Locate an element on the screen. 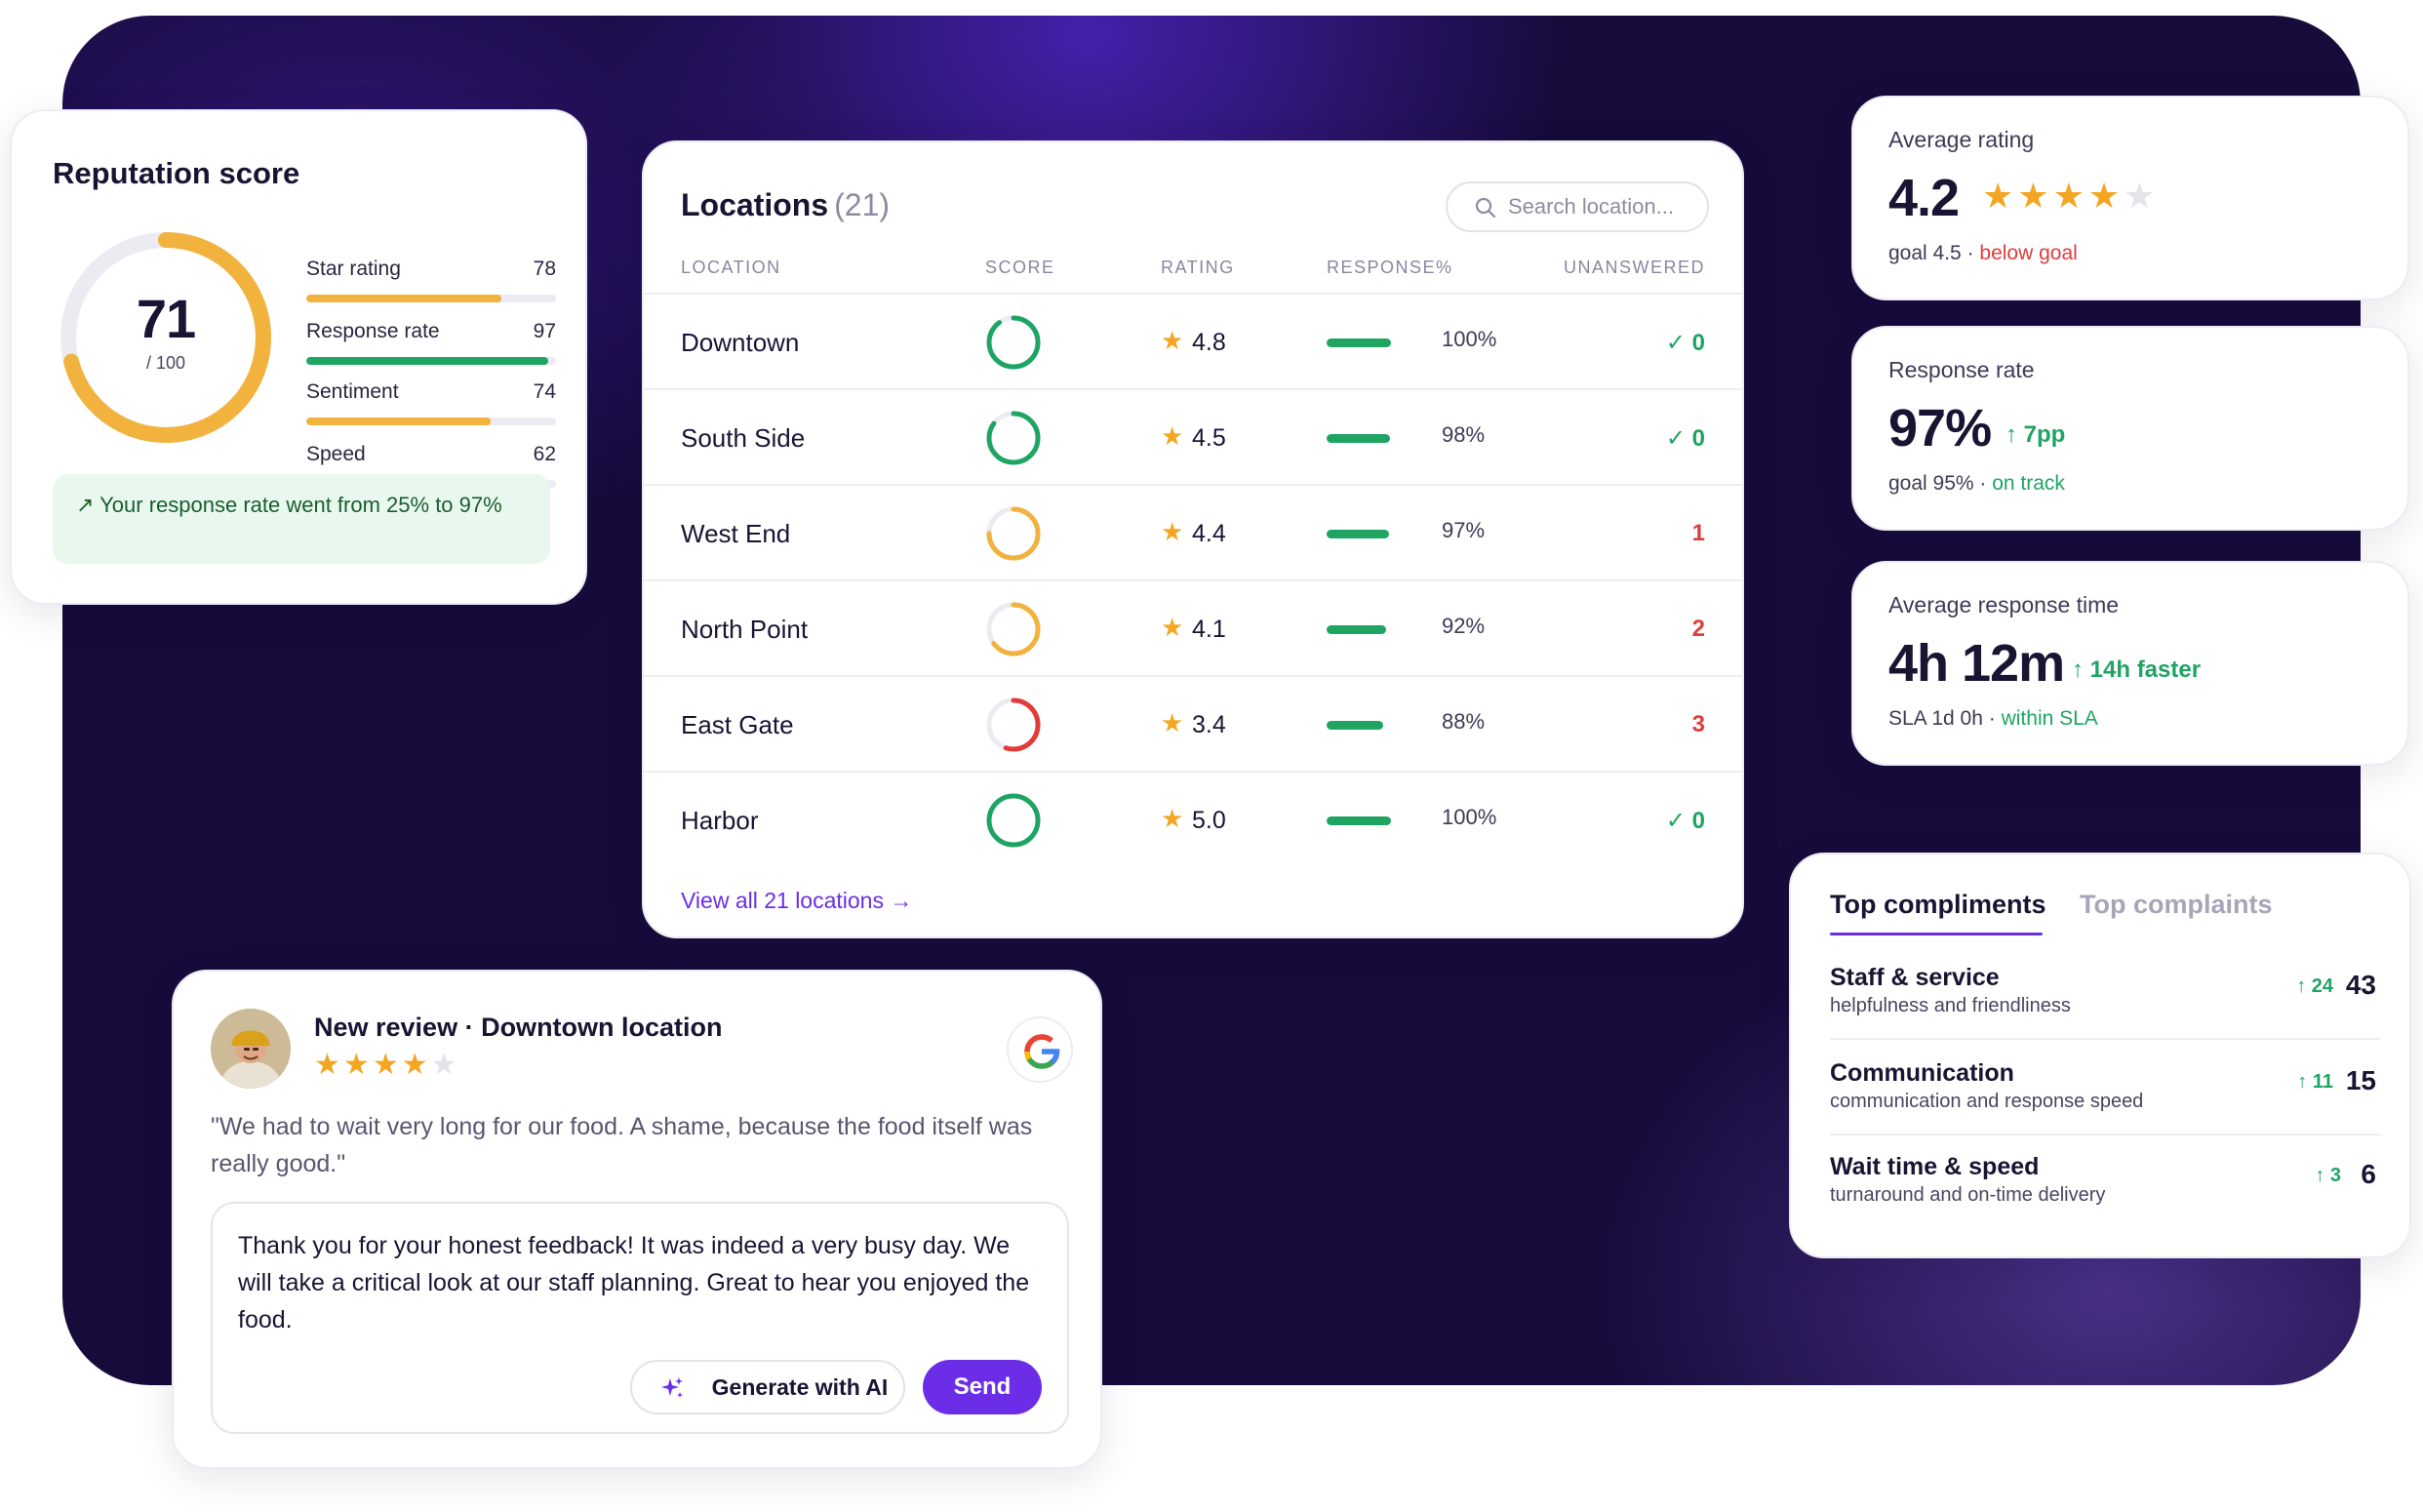 Image resolution: width=2423 pixels, height=1512 pixels. table-row: Harbor ★ 5.0 100% ✓ 0 is located at coordinates (1193, 818).